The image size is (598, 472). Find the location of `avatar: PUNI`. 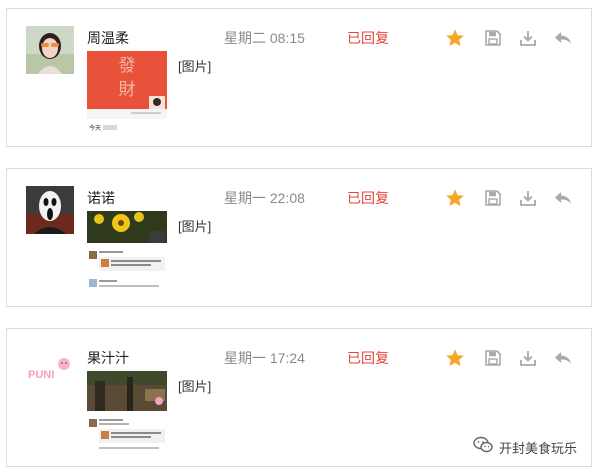

avatar: PUNI is located at coordinates (50, 370).